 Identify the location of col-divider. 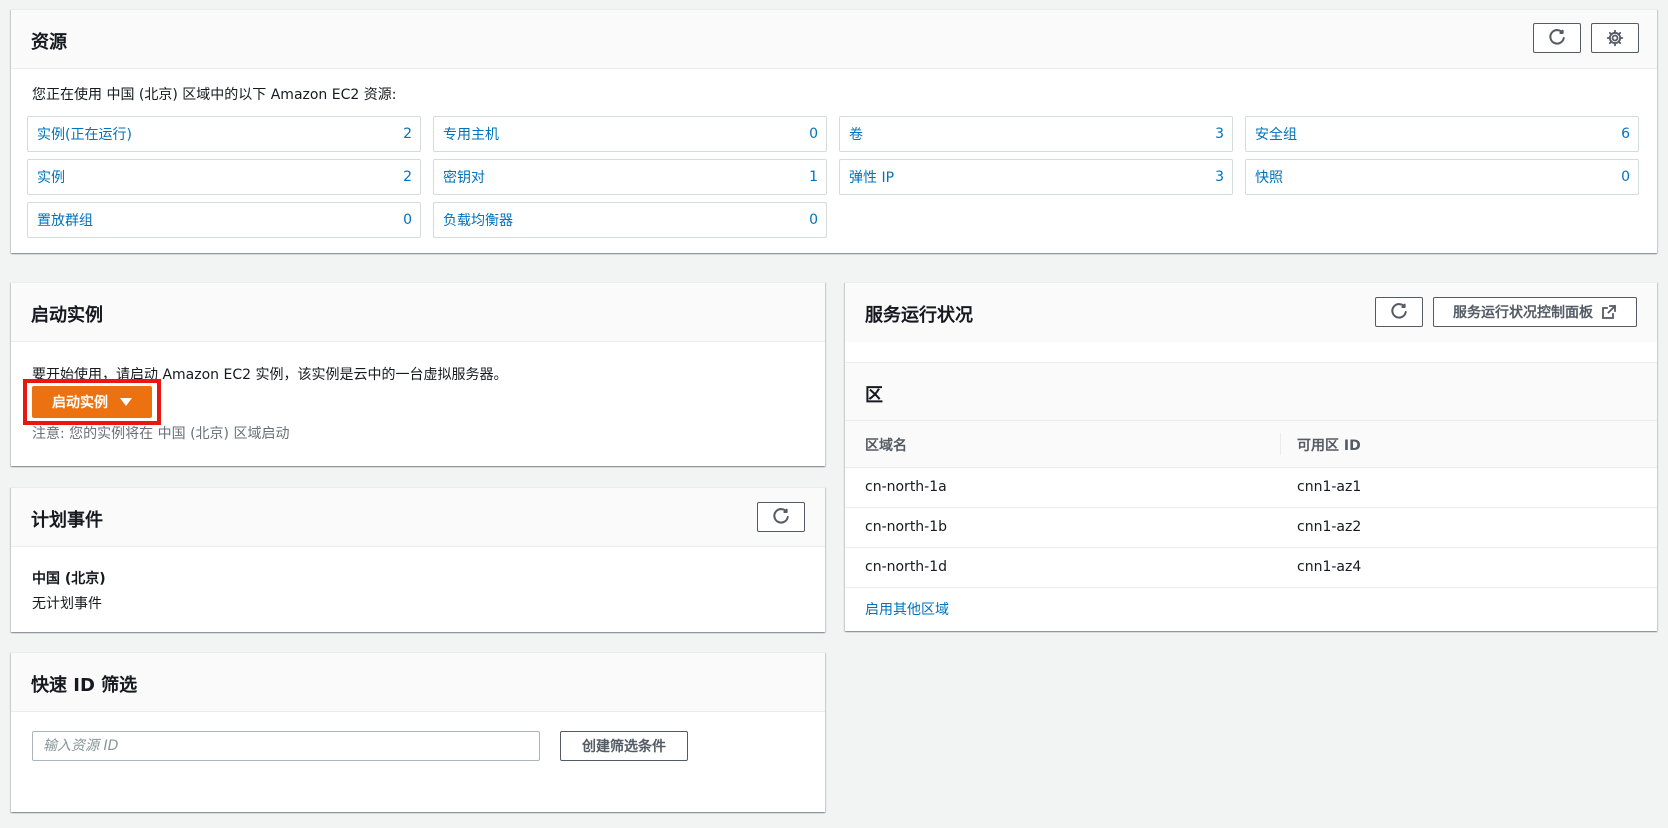
(1280, 444).